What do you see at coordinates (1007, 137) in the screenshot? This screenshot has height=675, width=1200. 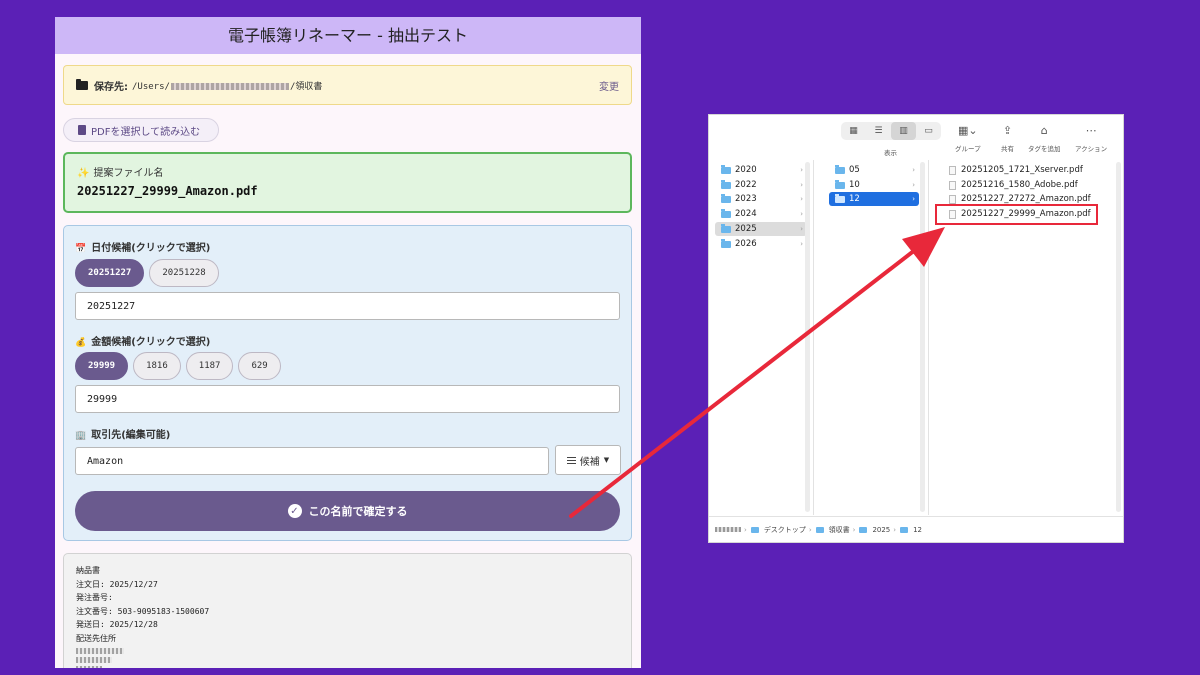 I see `share-button: ⇪ 共有` at bounding box center [1007, 137].